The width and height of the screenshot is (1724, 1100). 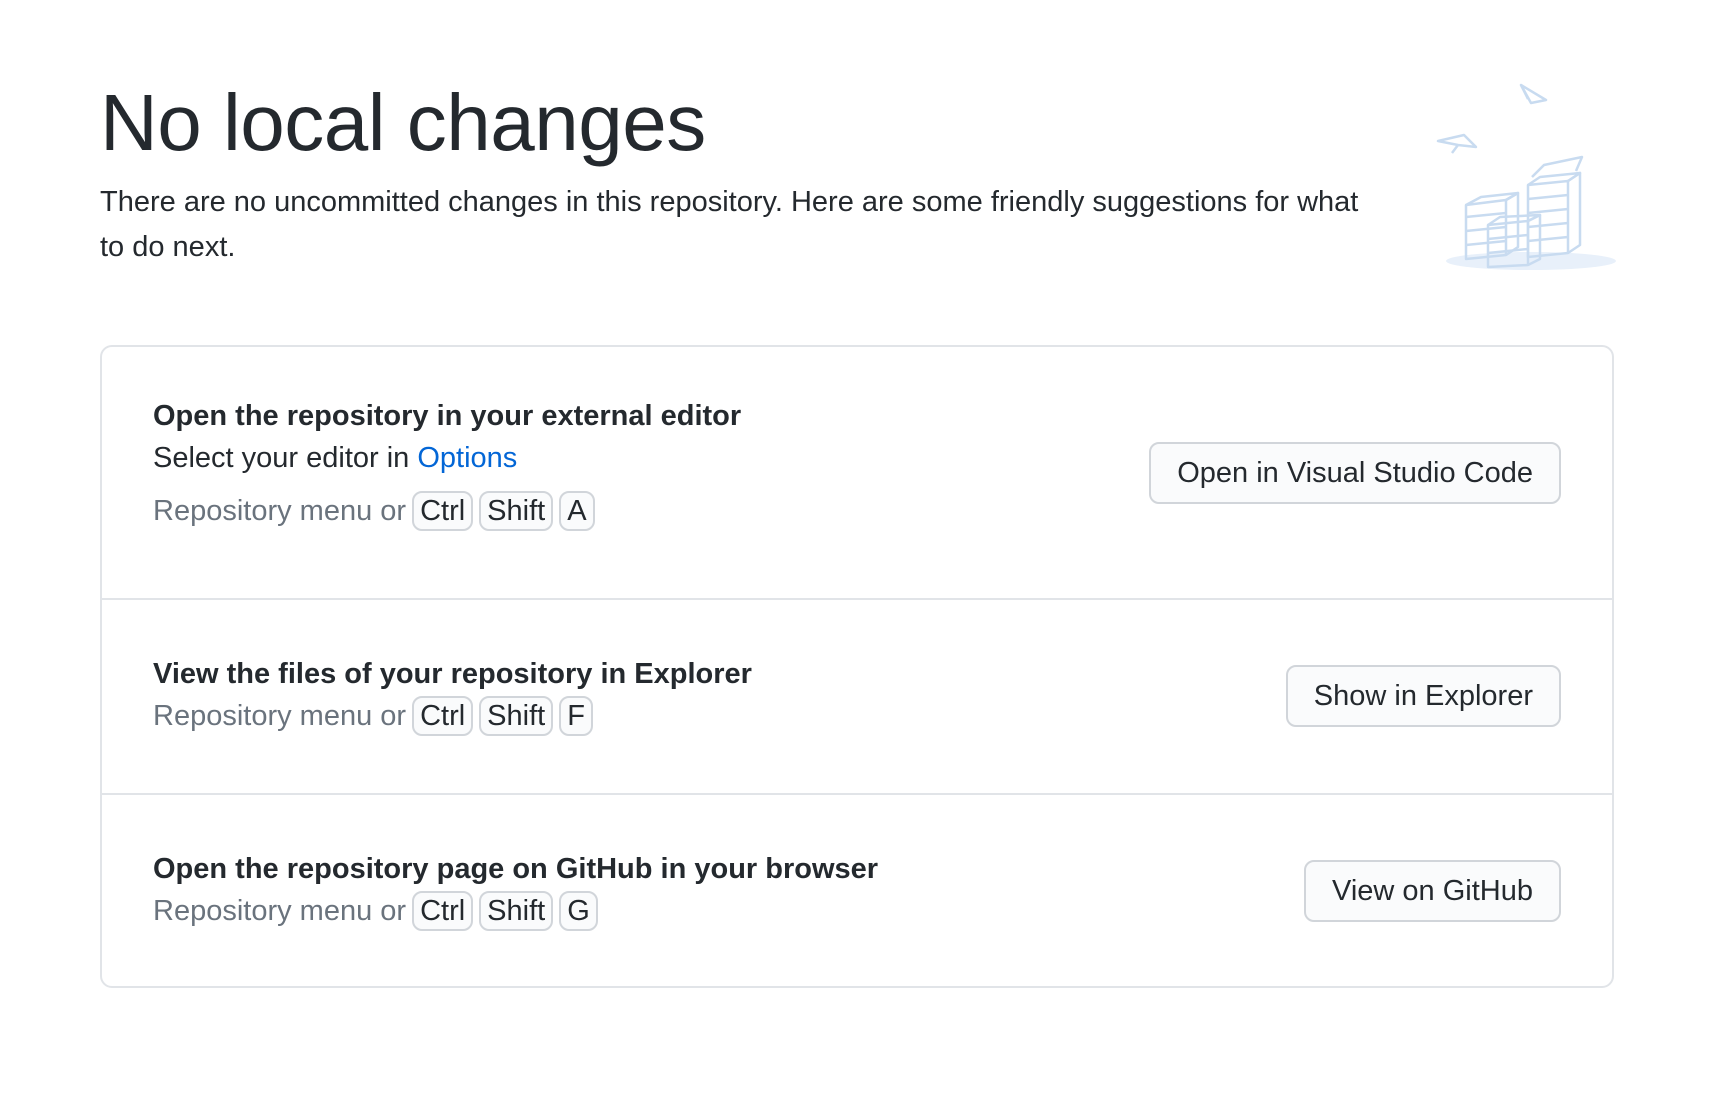 What do you see at coordinates (1355, 473) in the screenshot?
I see `open-in-vscode-button: Open in Visual Studio Code` at bounding box center [1355, 473].